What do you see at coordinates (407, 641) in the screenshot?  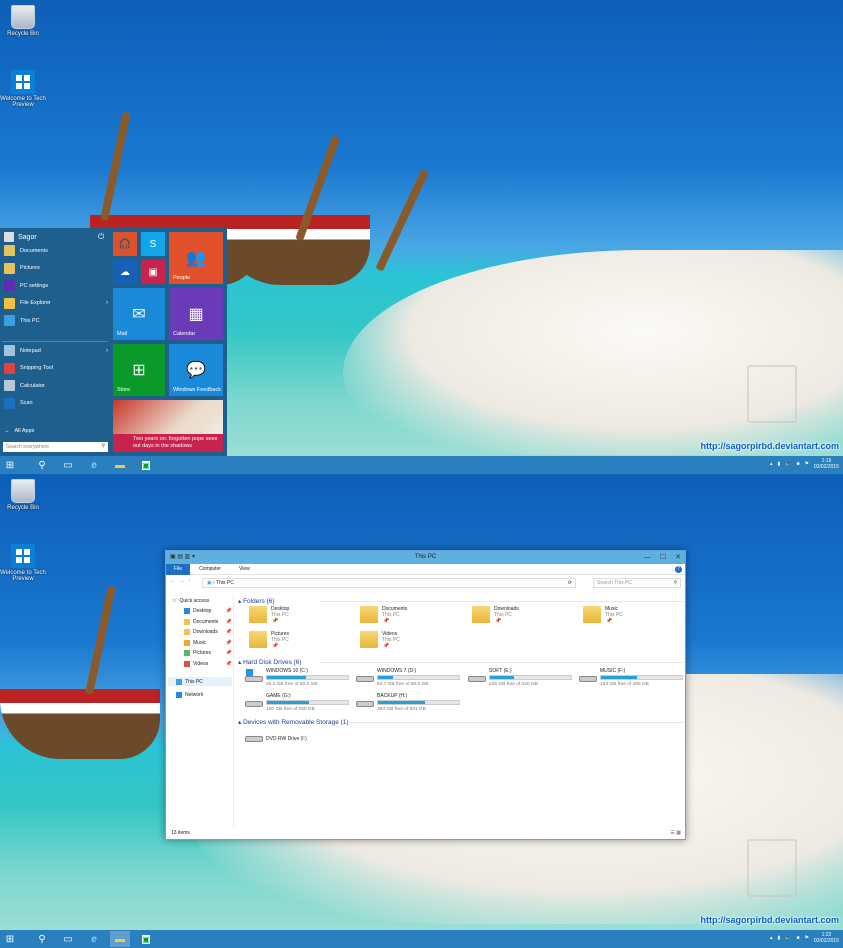 I see `folder-videos: Videos This PC 📌` at bounding box center [407, 641].